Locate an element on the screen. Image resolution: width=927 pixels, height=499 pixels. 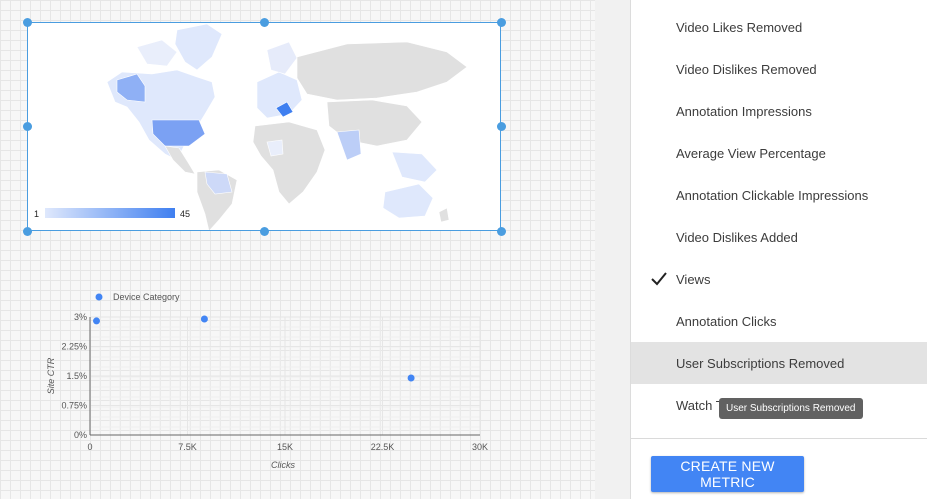
resize-handle-top is located at coordinates (264, 22).